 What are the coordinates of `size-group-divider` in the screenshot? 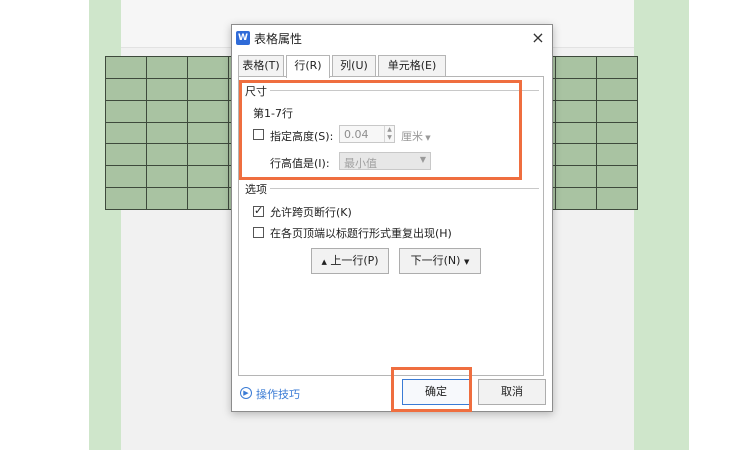 It's located at (404, 90).